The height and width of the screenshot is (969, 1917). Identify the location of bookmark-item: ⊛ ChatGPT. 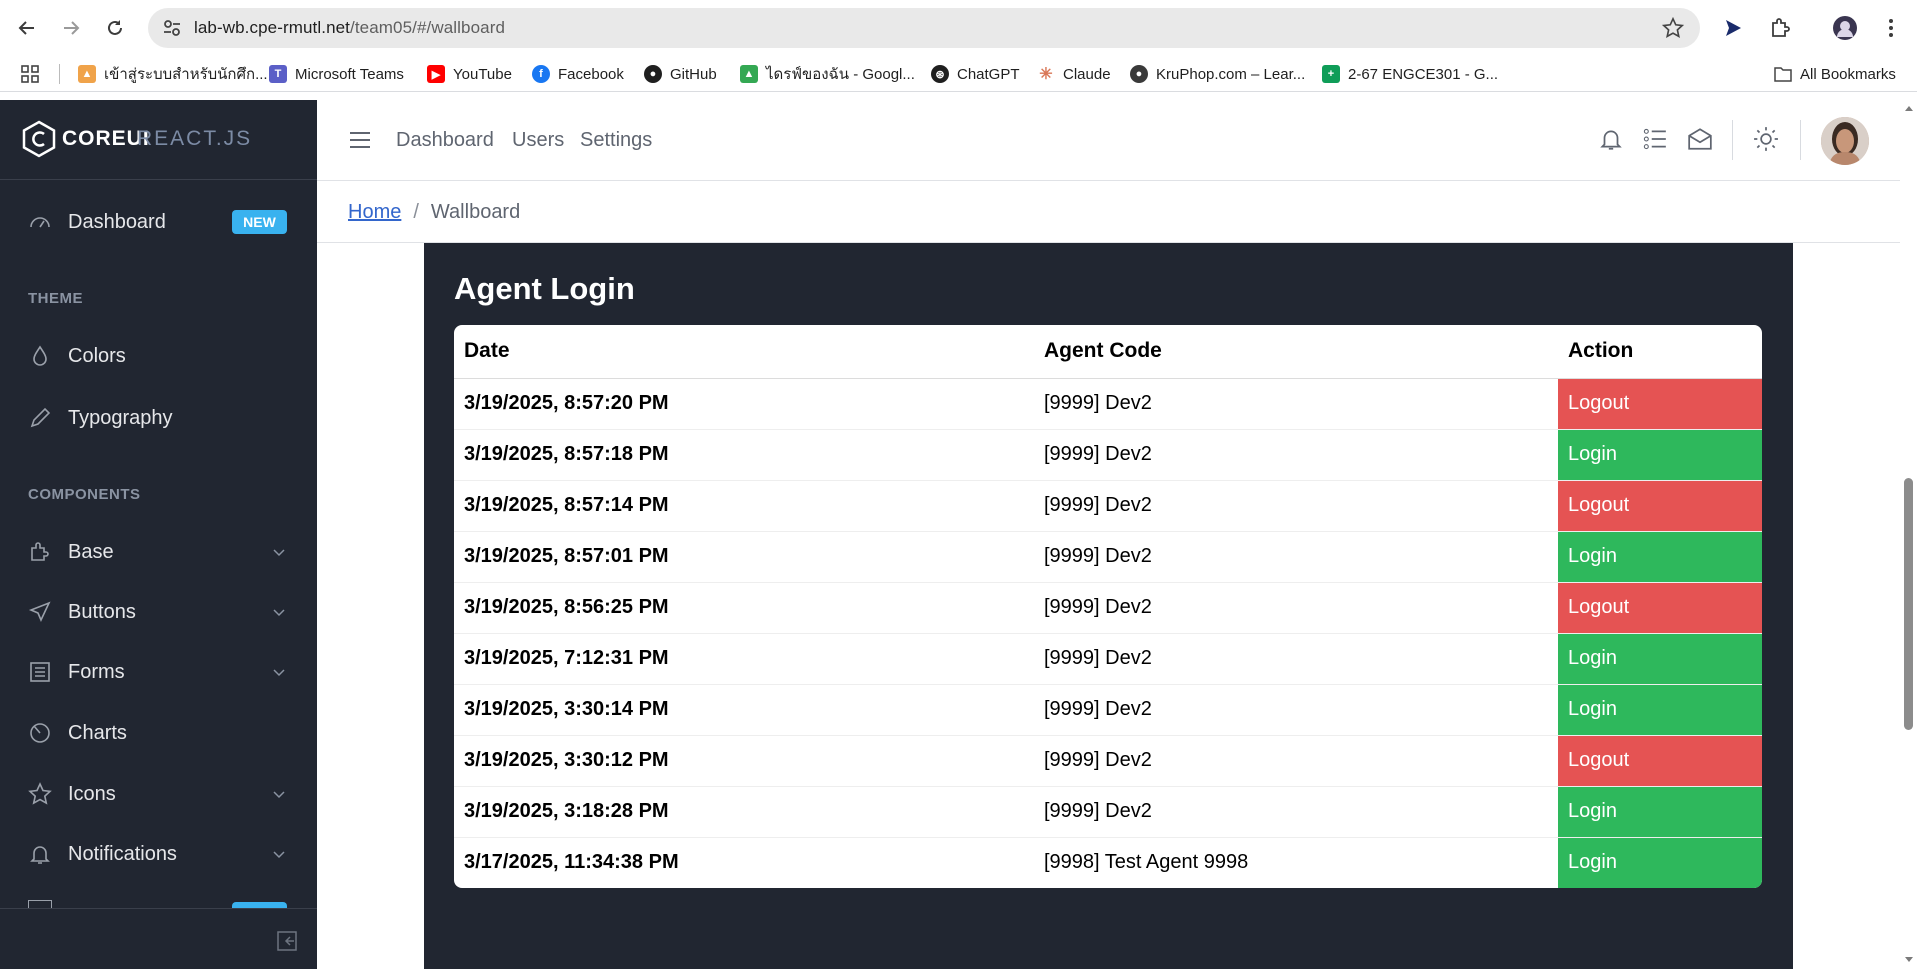
(975, 74).